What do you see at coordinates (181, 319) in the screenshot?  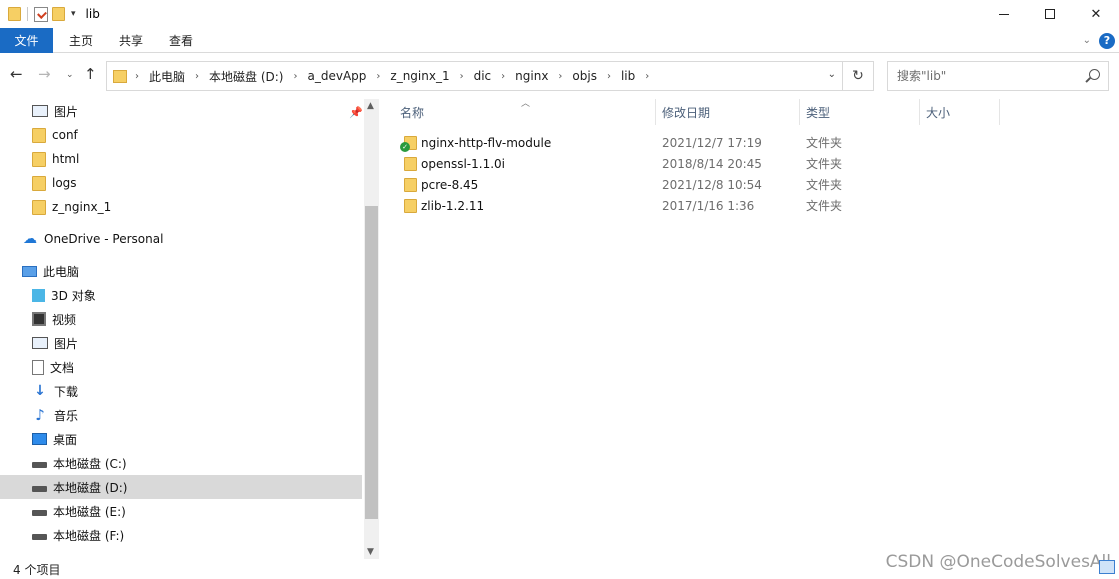 I see `nav-item-videos: 视频` at bounding box center [181, 319].